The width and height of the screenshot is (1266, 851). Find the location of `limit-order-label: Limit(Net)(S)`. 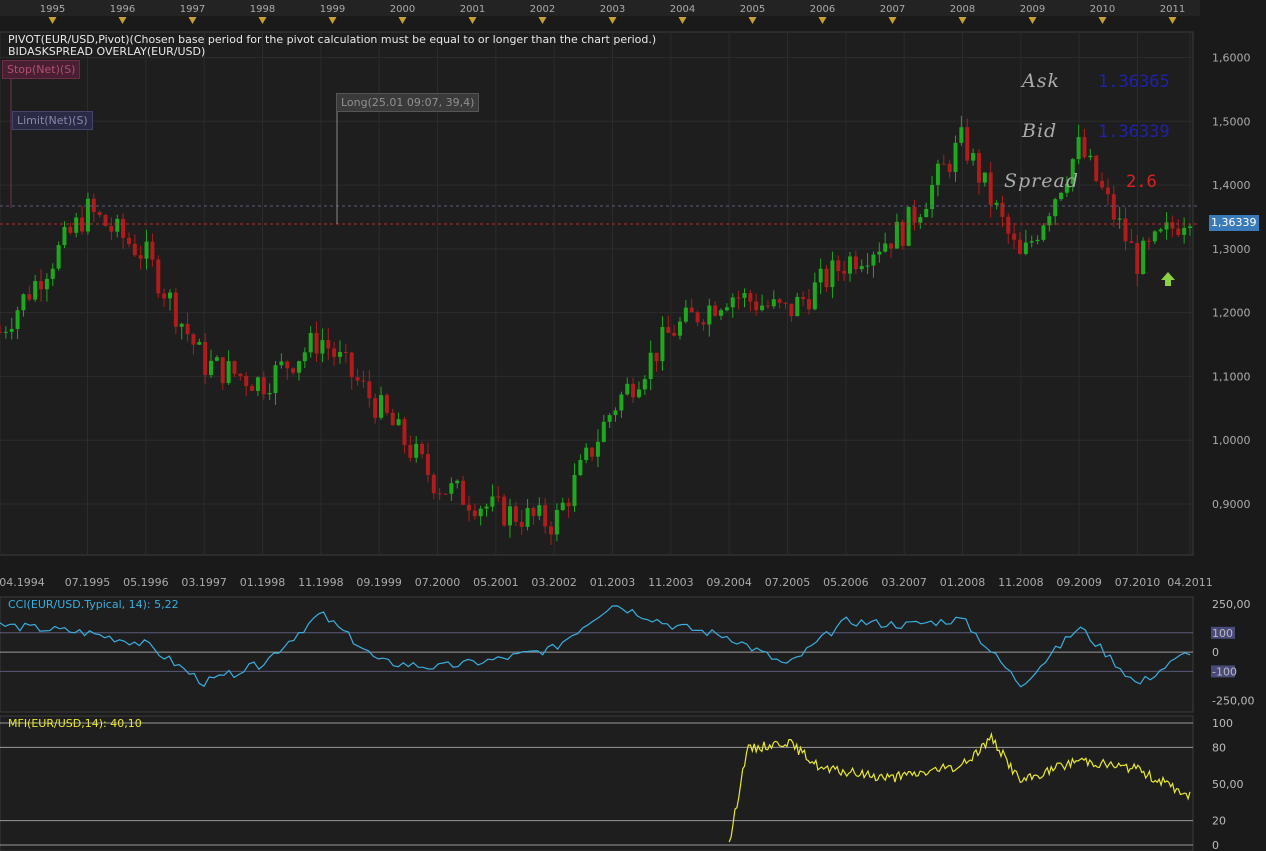

limit-order-label: Limit(Net)(S) is located at coordinates (52, 120).